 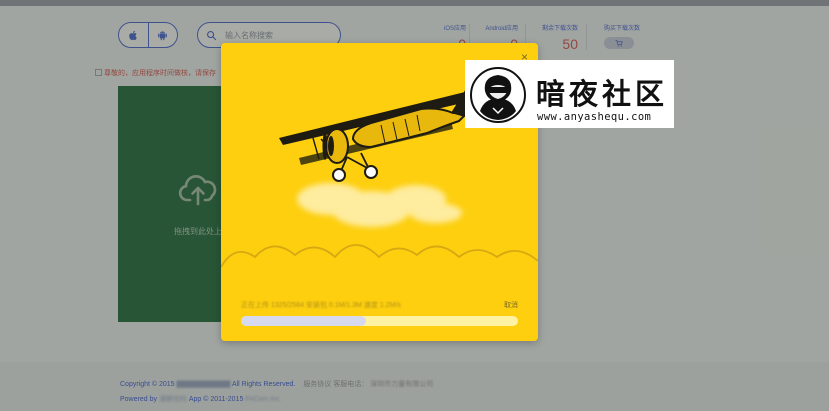 What do you see at coordinates (321, 305) in the screenshot?
I see `progress-text: 正在上传 1325/2584 安装包 0.1M/1.3M 速度 1.2M/s` at bounding box center [321, 305].